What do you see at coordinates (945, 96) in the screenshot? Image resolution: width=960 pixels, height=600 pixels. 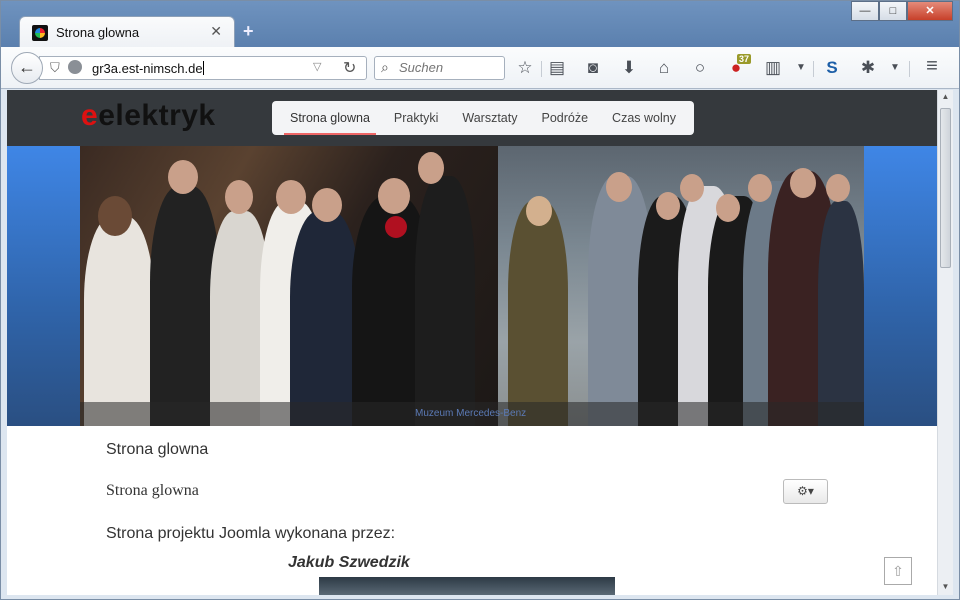 I see `scroll-up-arrow-icon: ▲` at bounding box center [945, 96].